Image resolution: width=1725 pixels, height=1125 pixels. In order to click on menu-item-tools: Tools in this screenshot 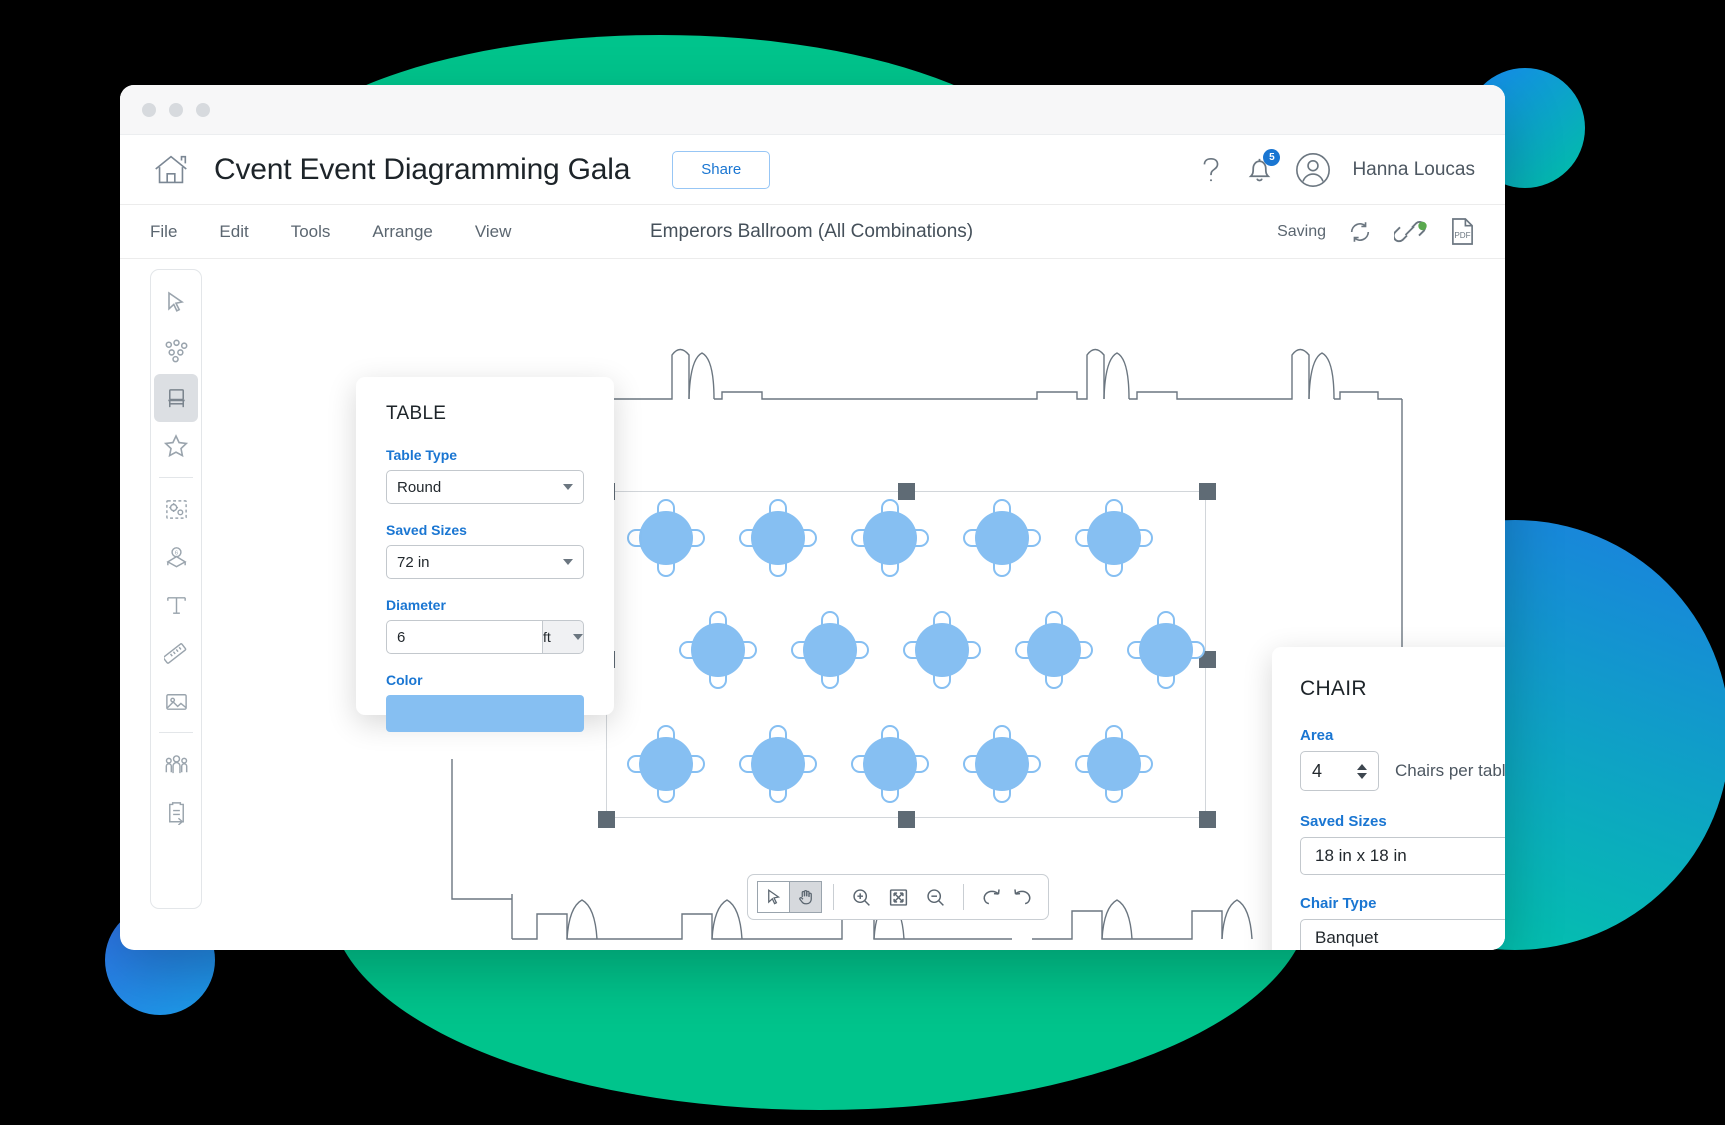, I will do `click(311, 232)`.